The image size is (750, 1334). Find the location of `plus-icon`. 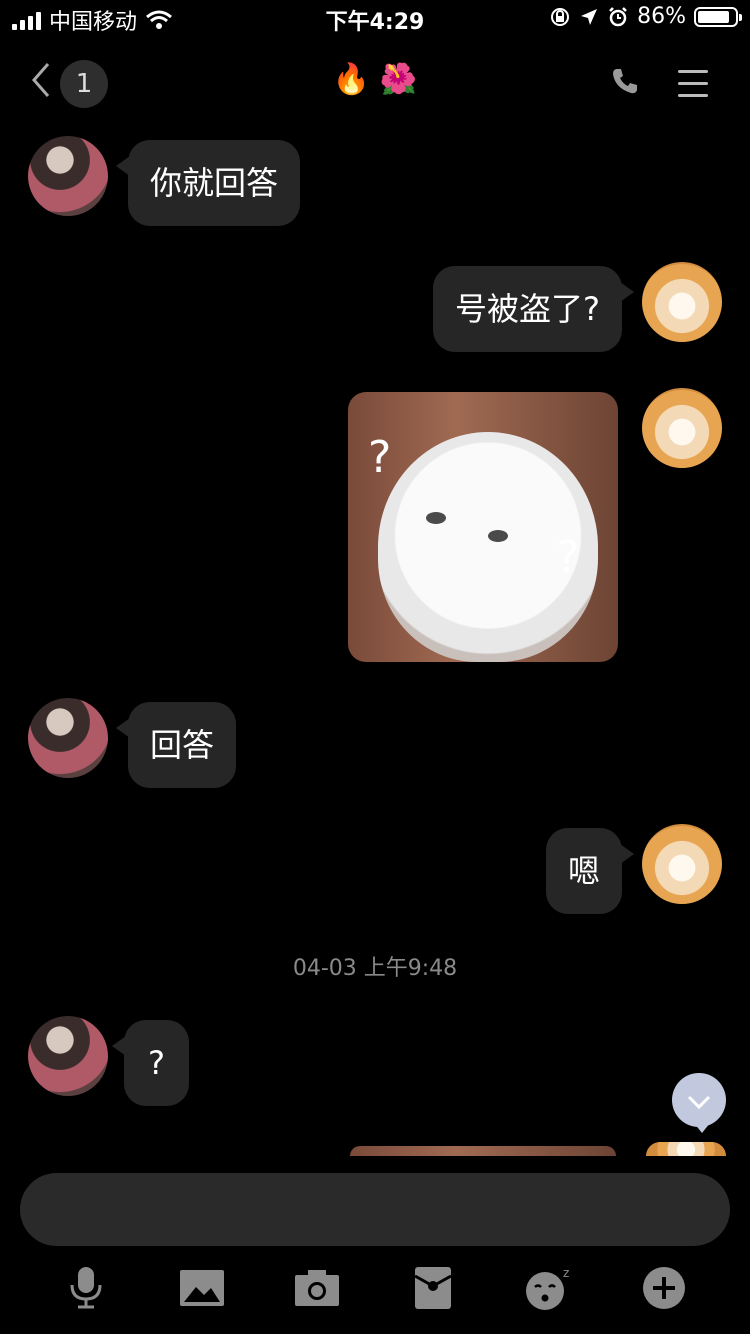

plus-icon is located at coordinates (664, 1288).